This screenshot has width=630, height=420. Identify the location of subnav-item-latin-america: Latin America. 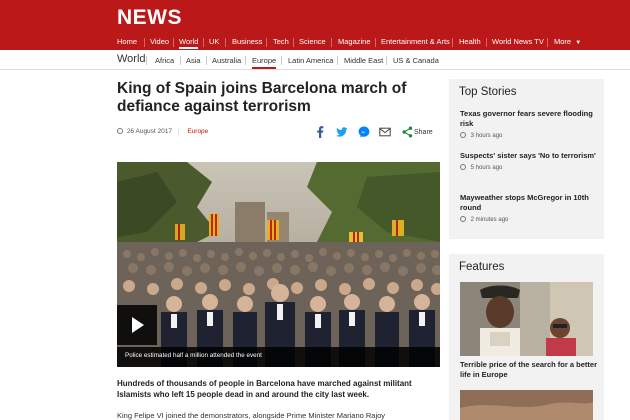
(310, 60).